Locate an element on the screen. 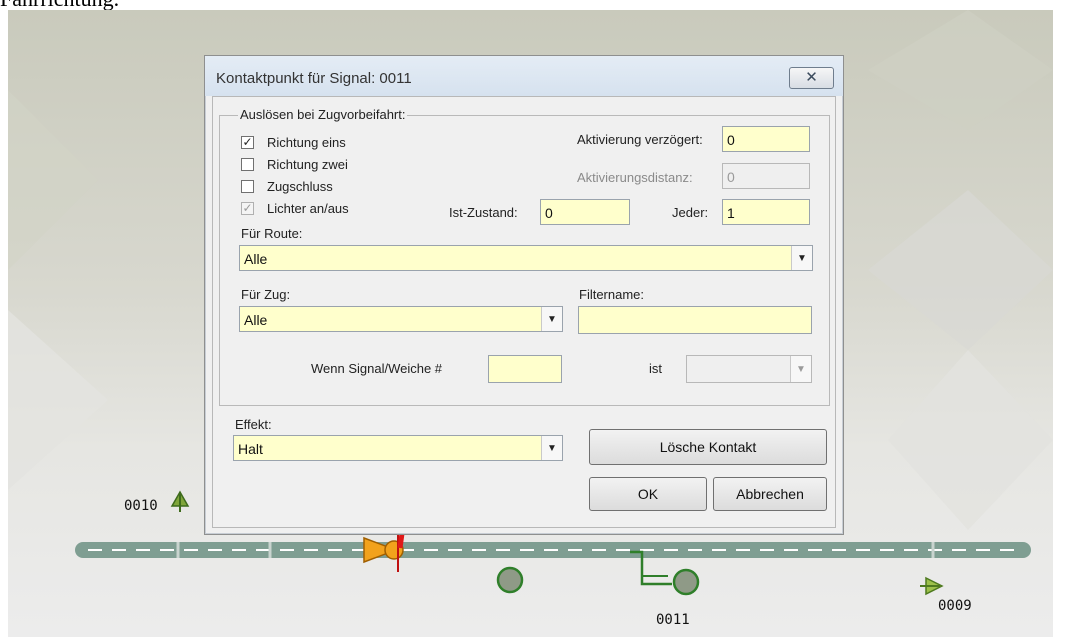 This screenshot has width=1067, height=637. checkbox-lights: ✓ is located at coordinates (247, 208).